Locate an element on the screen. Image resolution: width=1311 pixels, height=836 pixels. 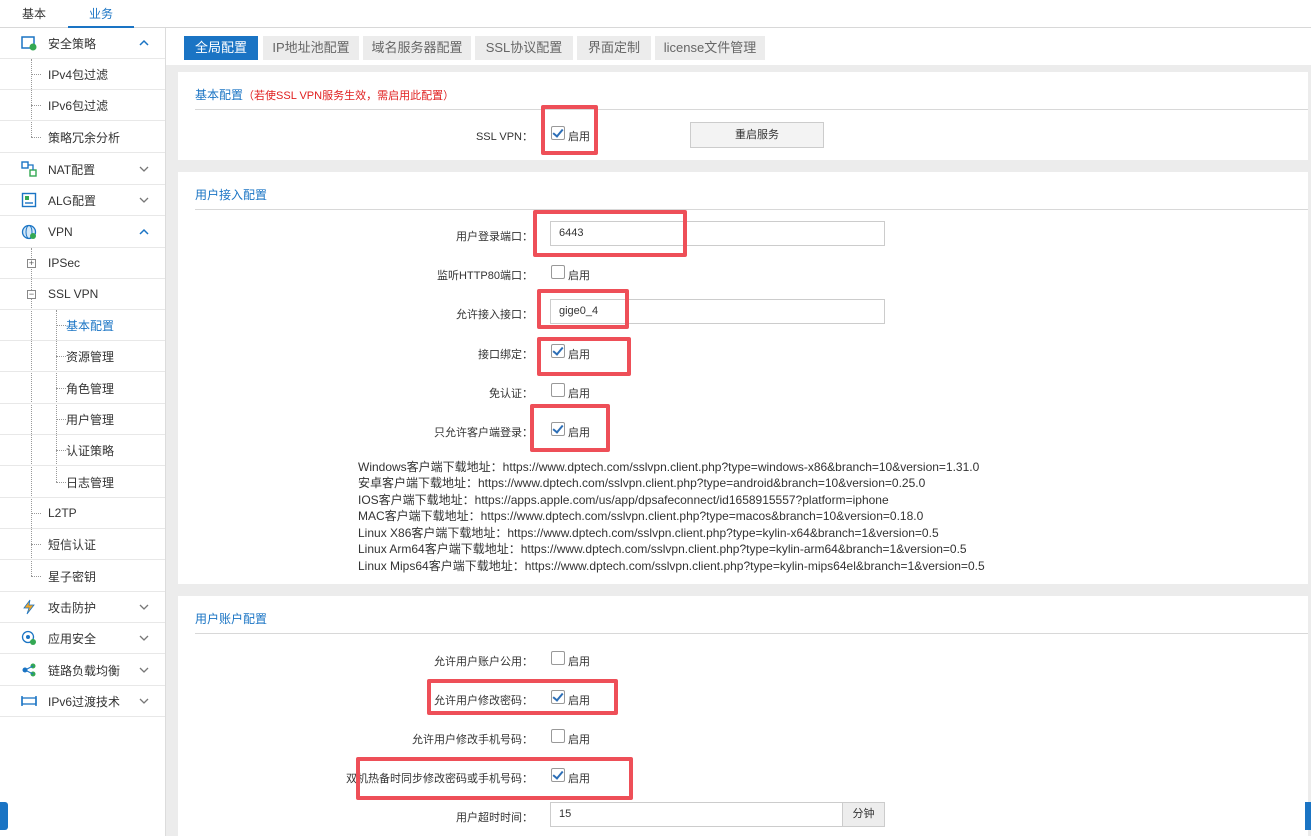
sidebar-group-ipv6-transition: IPv6过渡技术 is located at coordinates (82, 701).